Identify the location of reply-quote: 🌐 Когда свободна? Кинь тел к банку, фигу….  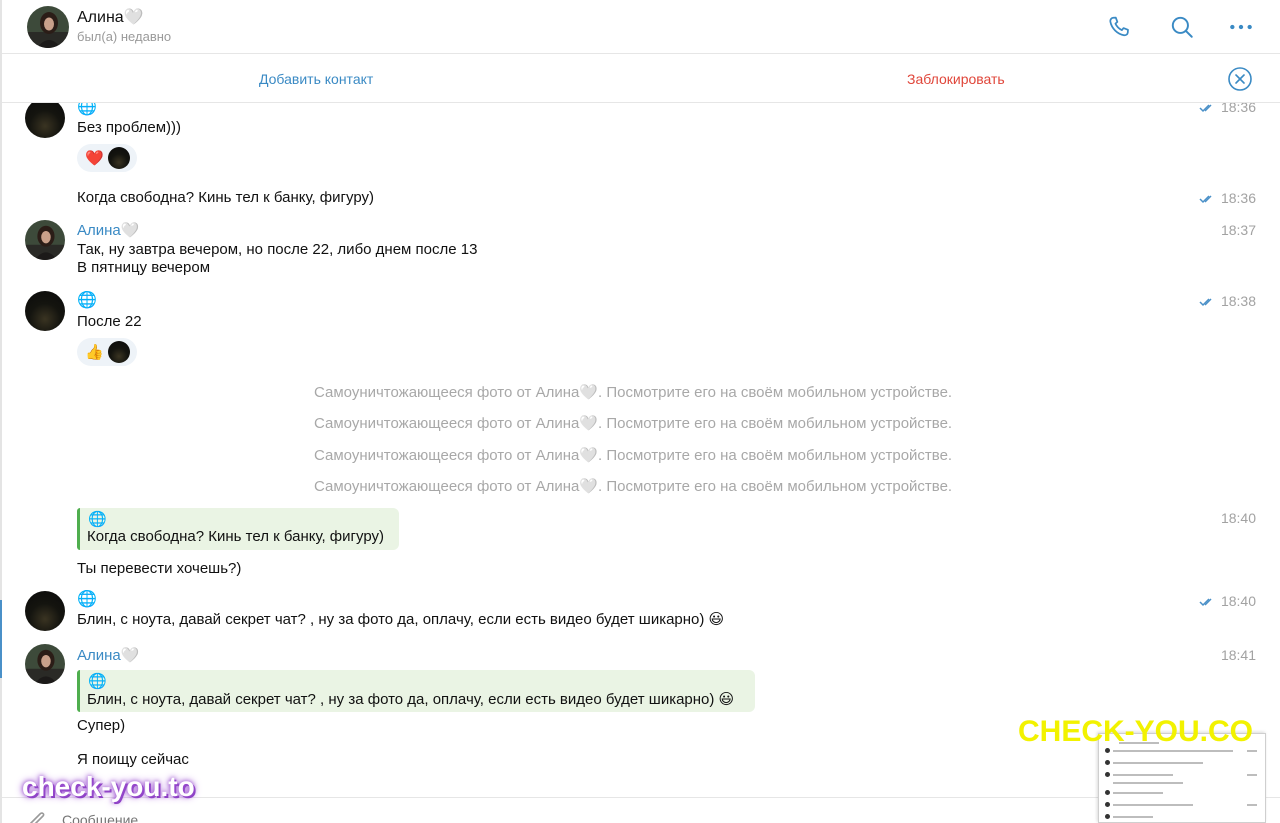
(238, 529).